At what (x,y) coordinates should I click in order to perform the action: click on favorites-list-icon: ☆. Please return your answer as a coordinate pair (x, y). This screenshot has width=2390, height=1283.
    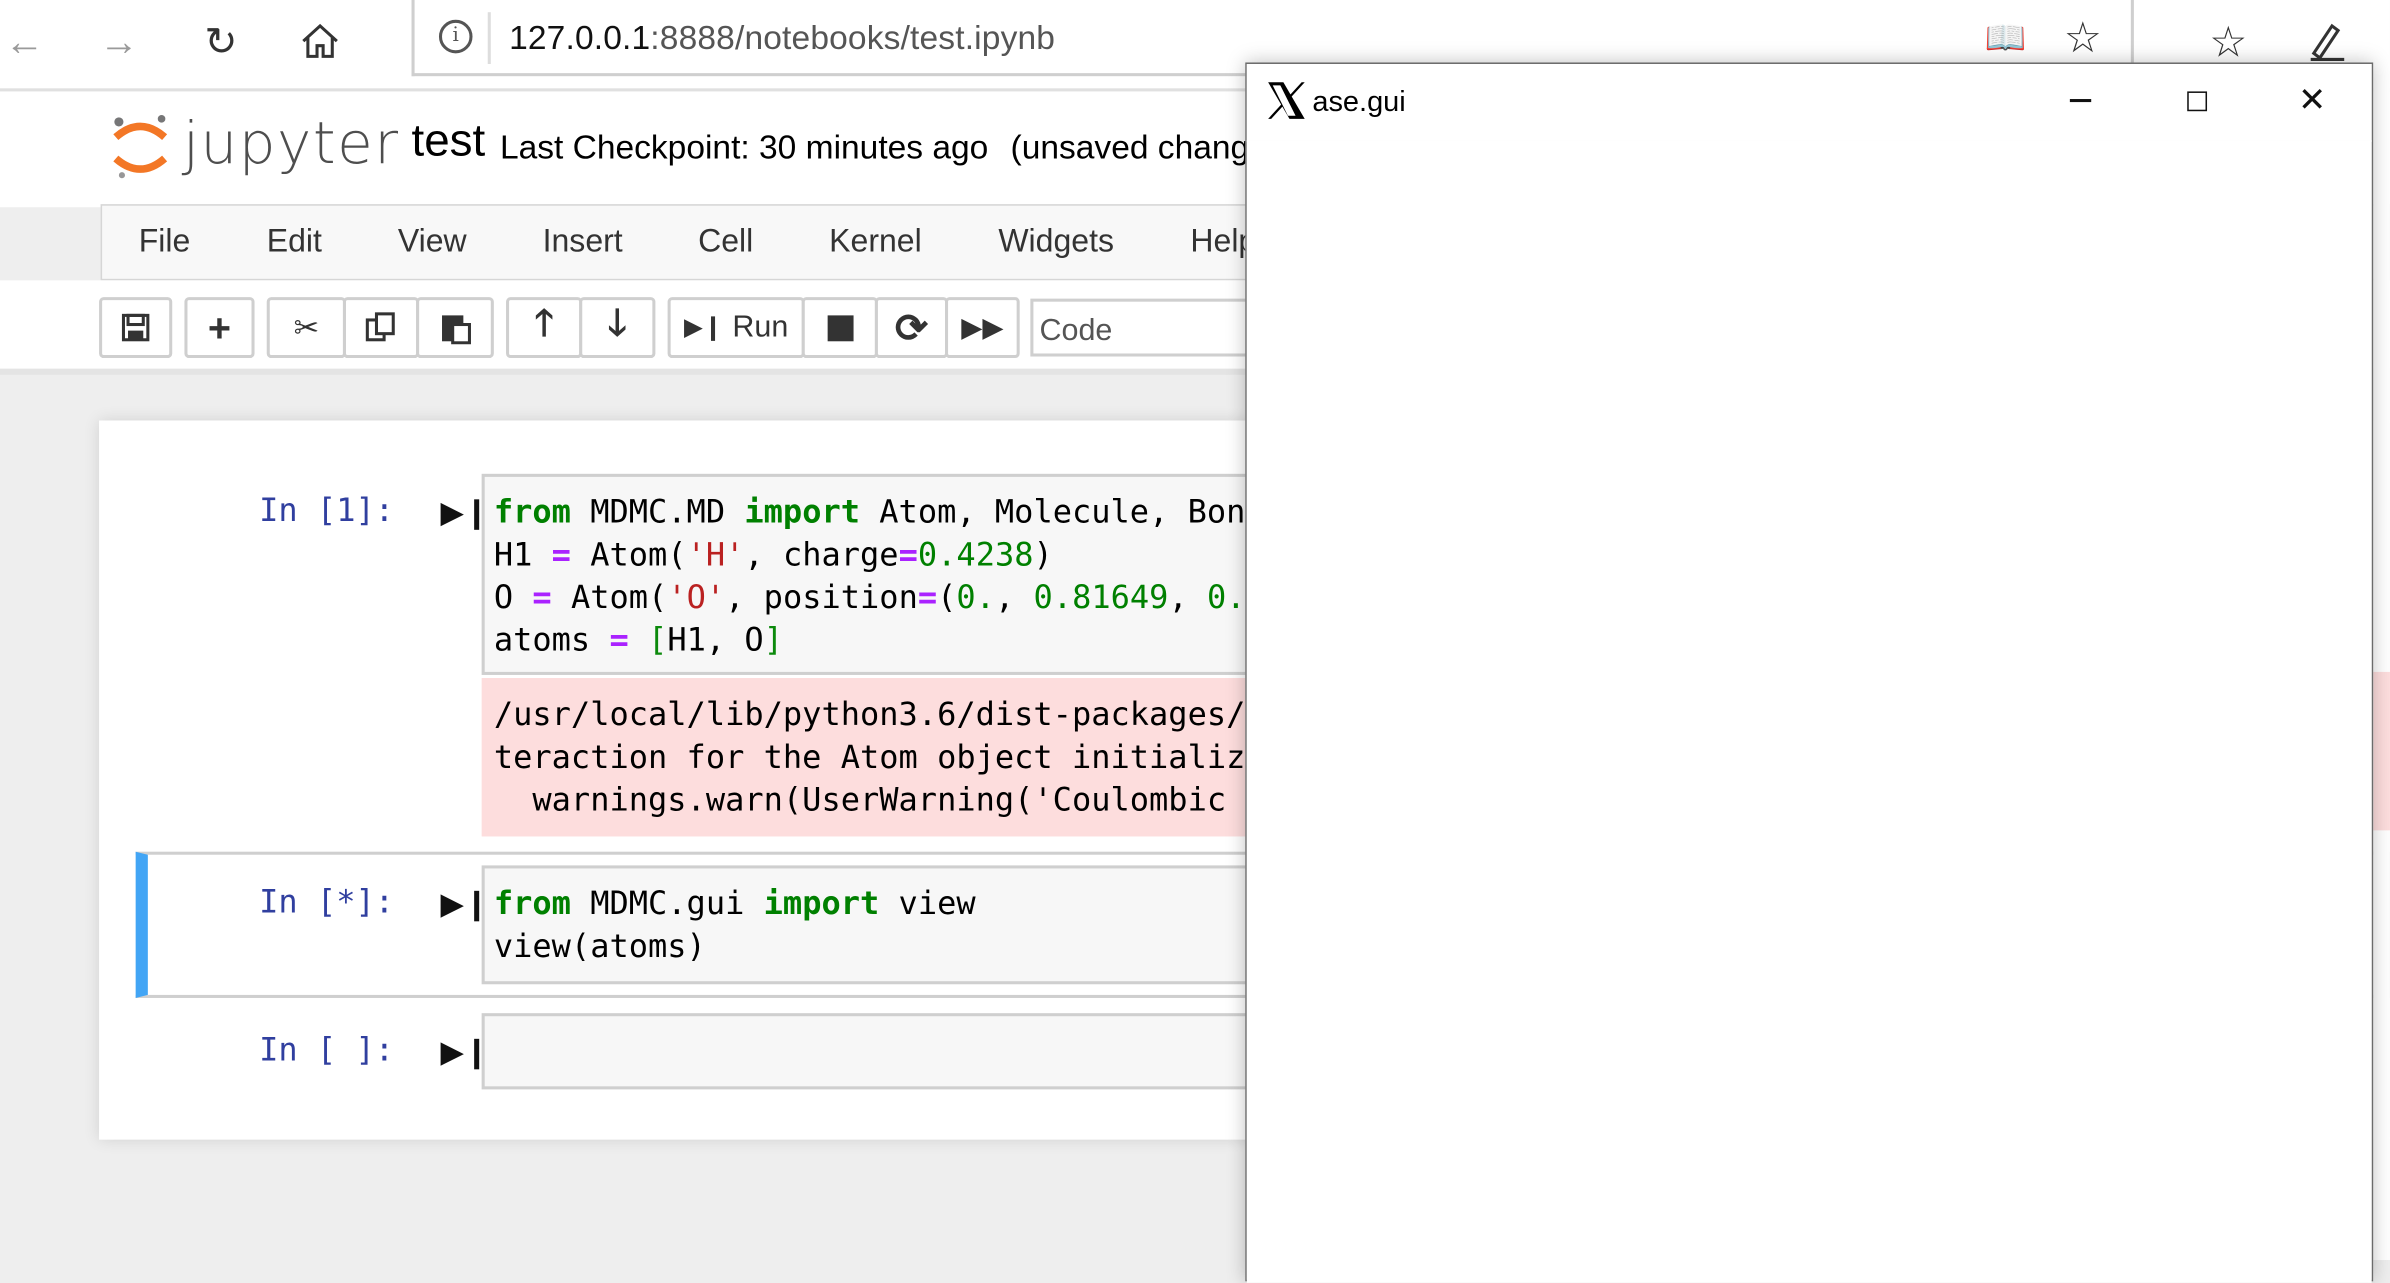
    Looking at the image, I should click on (2228, 41).